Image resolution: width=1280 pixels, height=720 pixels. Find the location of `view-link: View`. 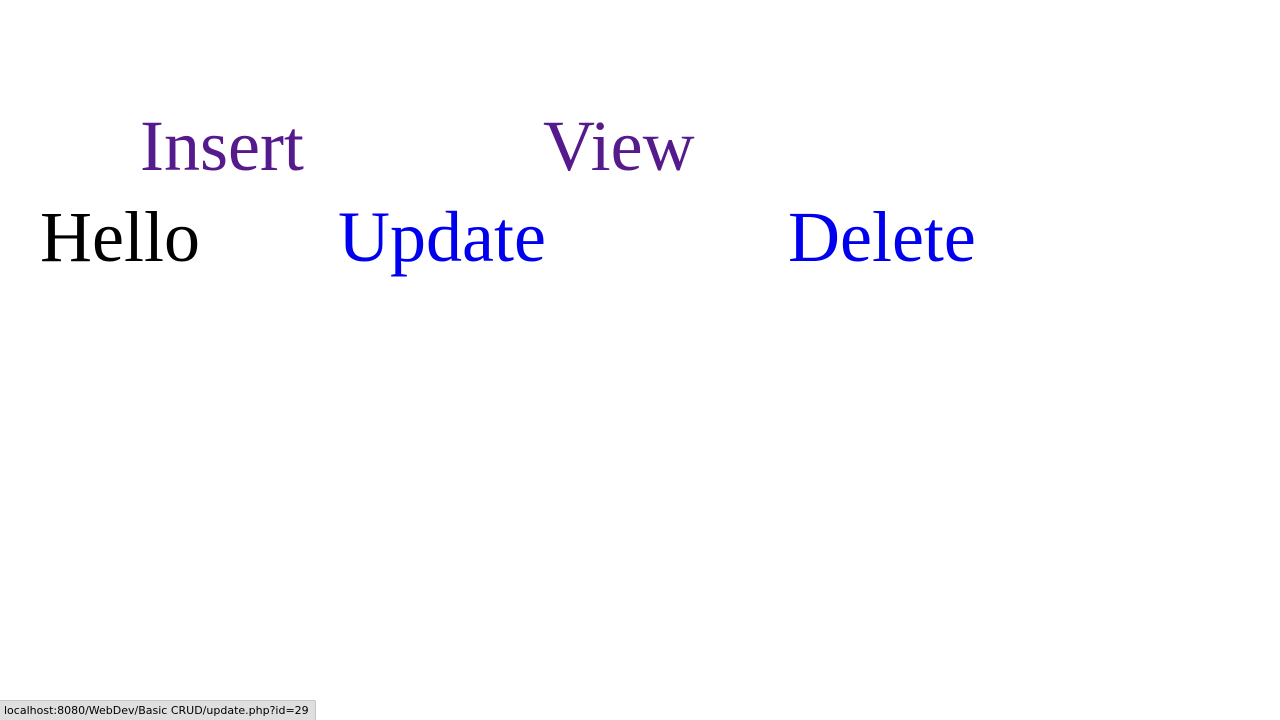

view-link: View is located at coordinates (619, 146).